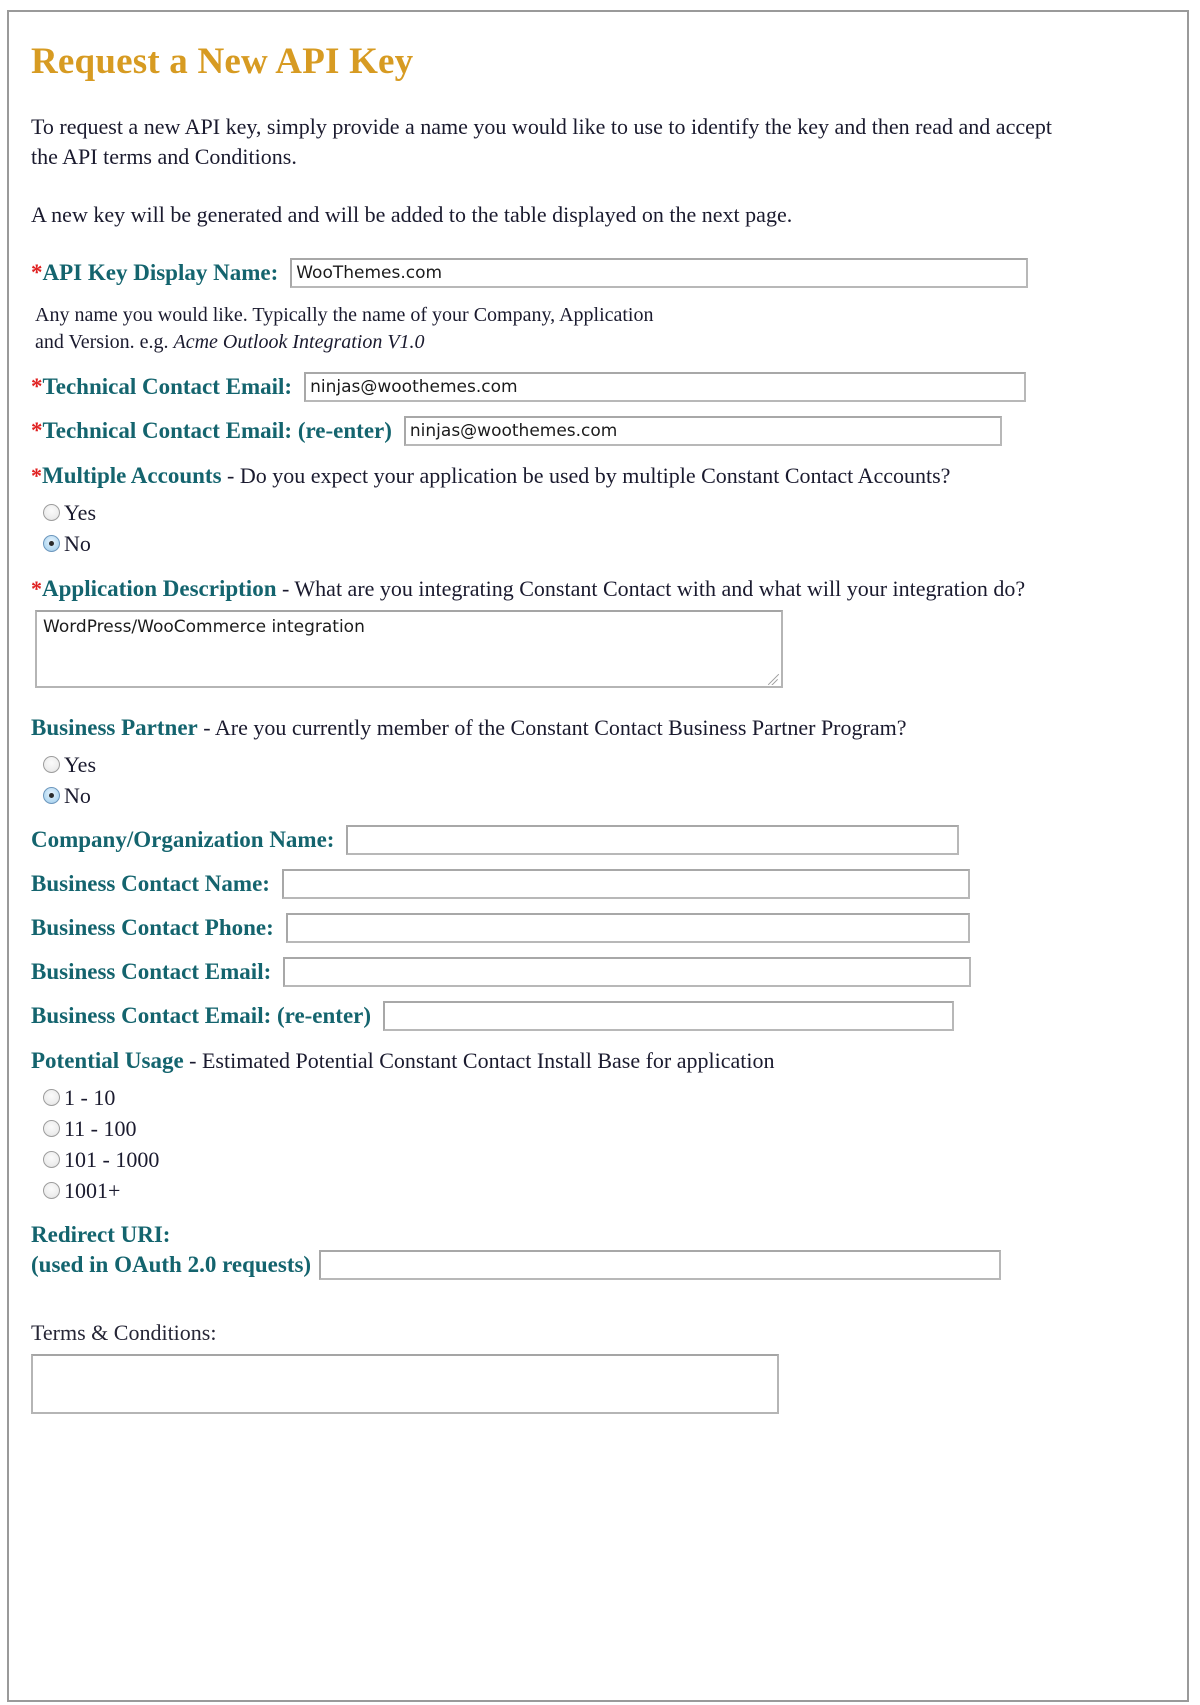 Image resolution: width=1200 pixels, height=1705 pixels. Describe the element at coordinates (150, 883) in the screenshot. I see `business-contact-name-label: Business Contact Name:` at that location.